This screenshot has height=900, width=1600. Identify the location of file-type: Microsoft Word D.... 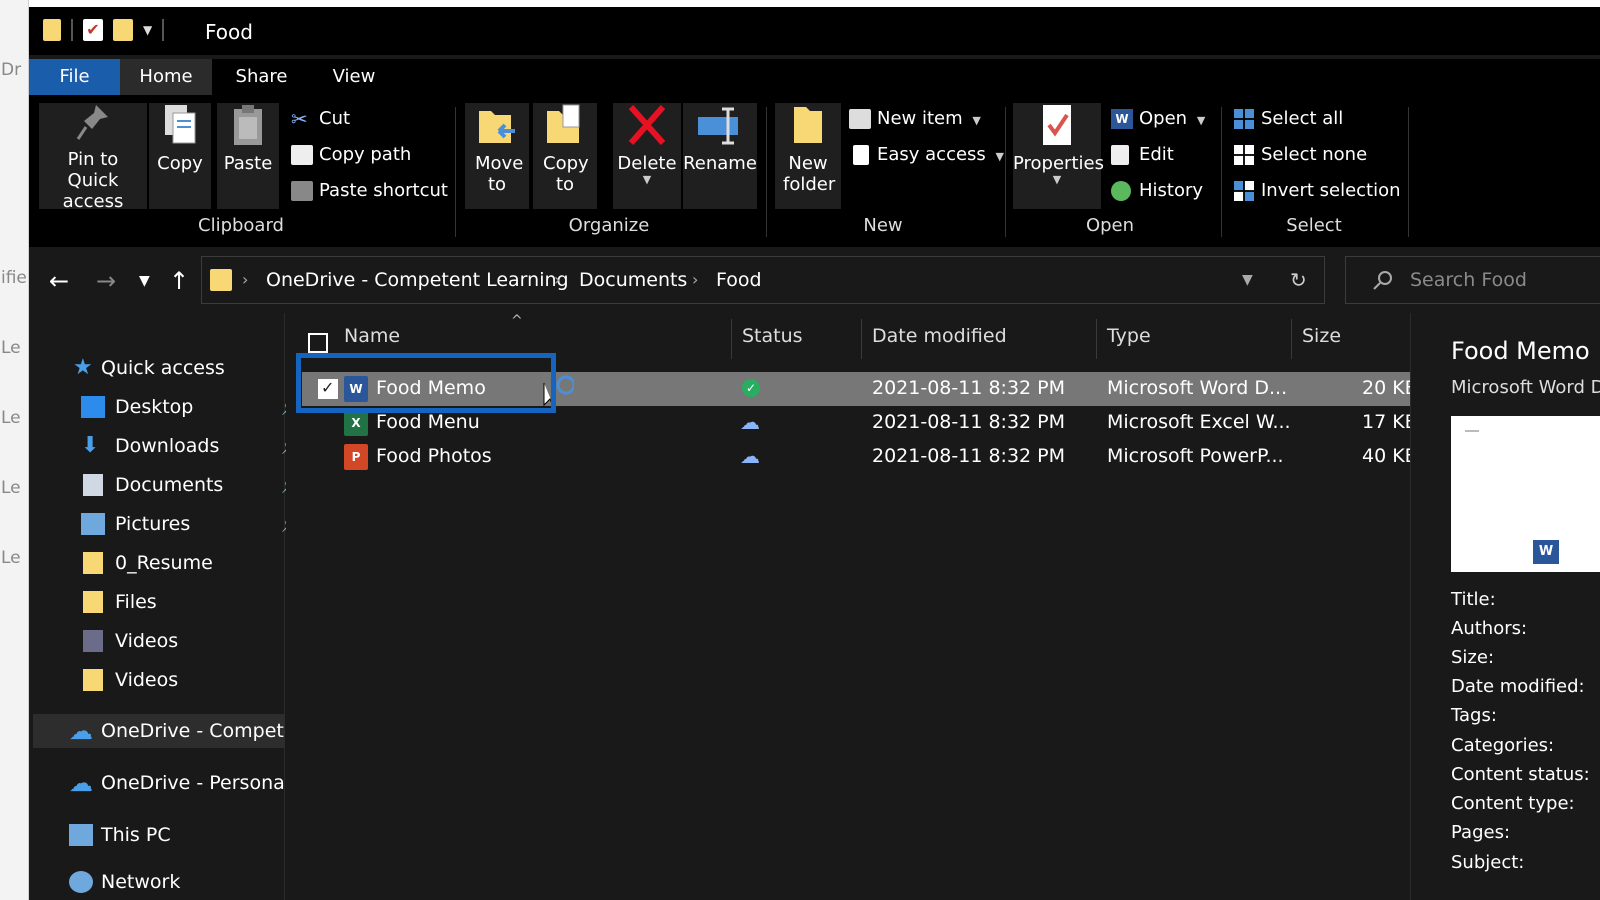
(1197, 388).